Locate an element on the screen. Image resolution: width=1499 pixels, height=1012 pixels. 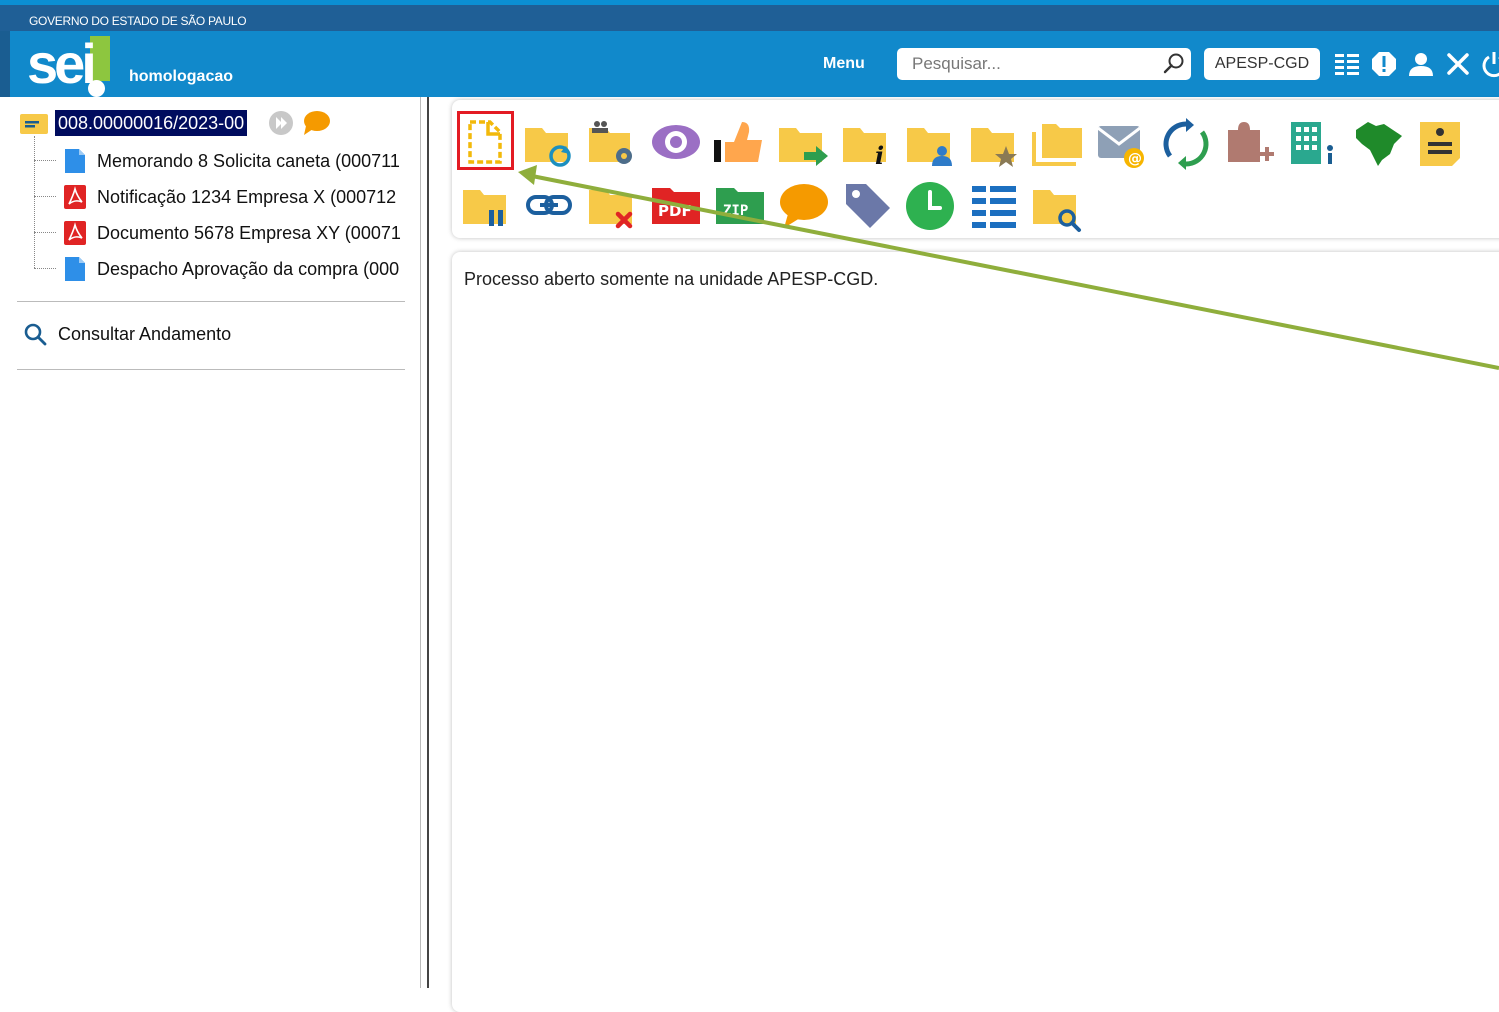
info-icon: i is located at coordinates (866, 144).